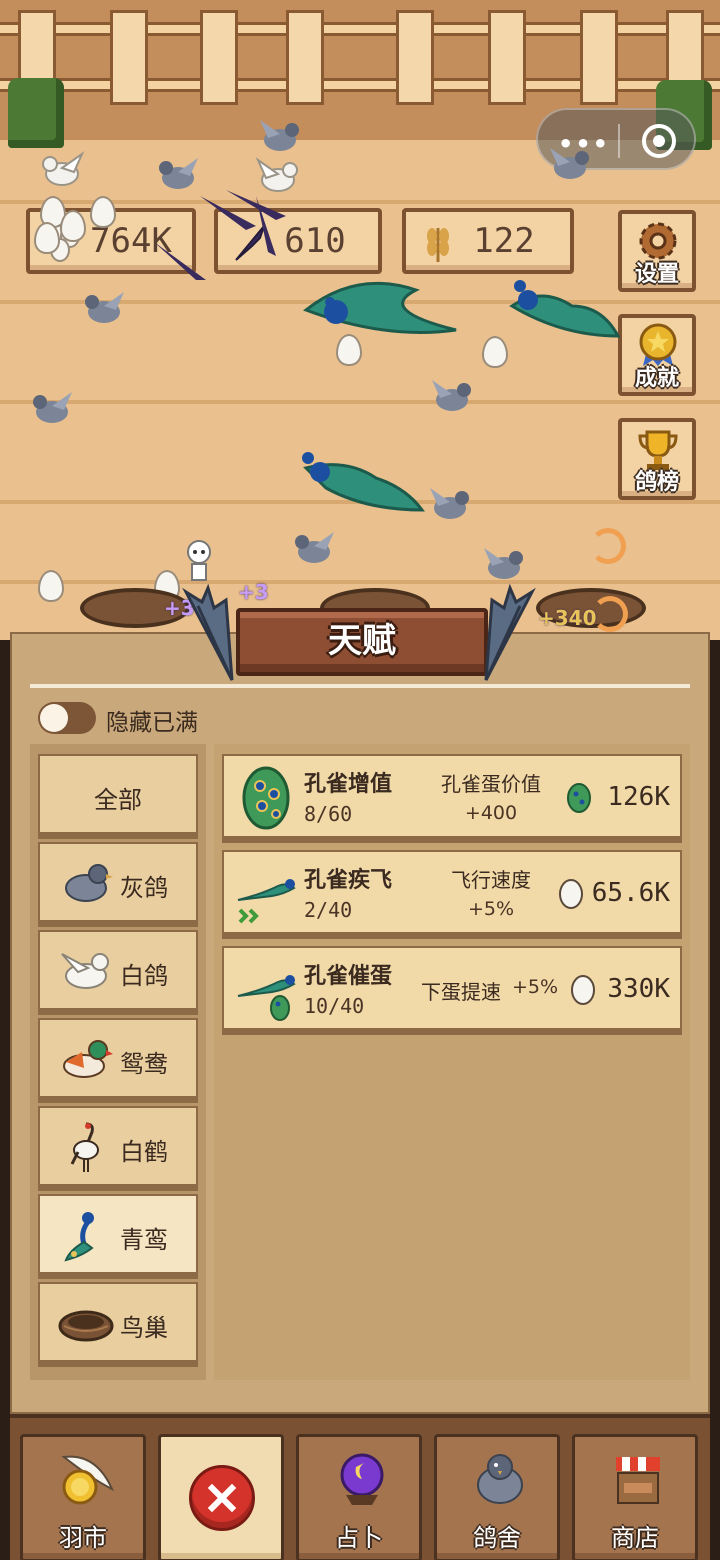 This screenshot has height=1560, width=720. I want to click on wheat-icon, so click(438, 245).